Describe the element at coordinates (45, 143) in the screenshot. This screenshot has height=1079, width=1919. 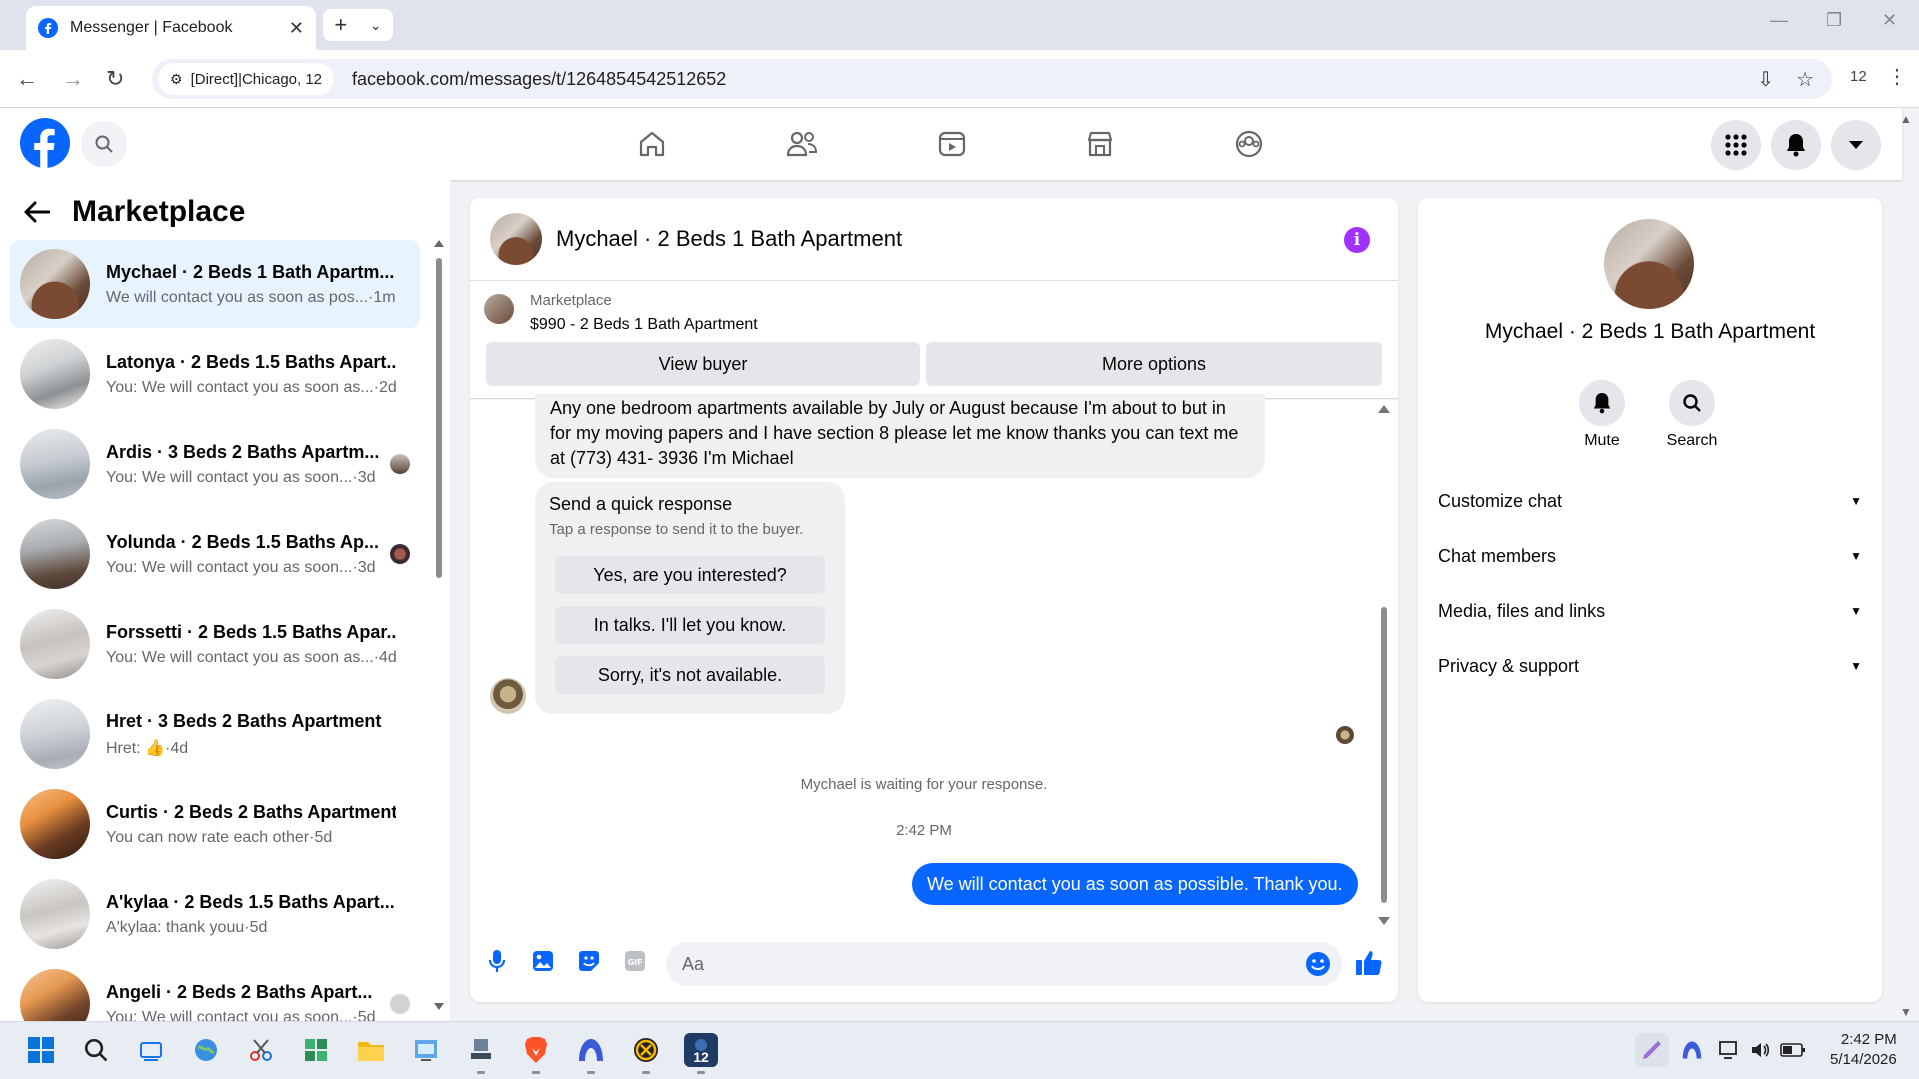
I see `facebook-logo-icon` at that location.